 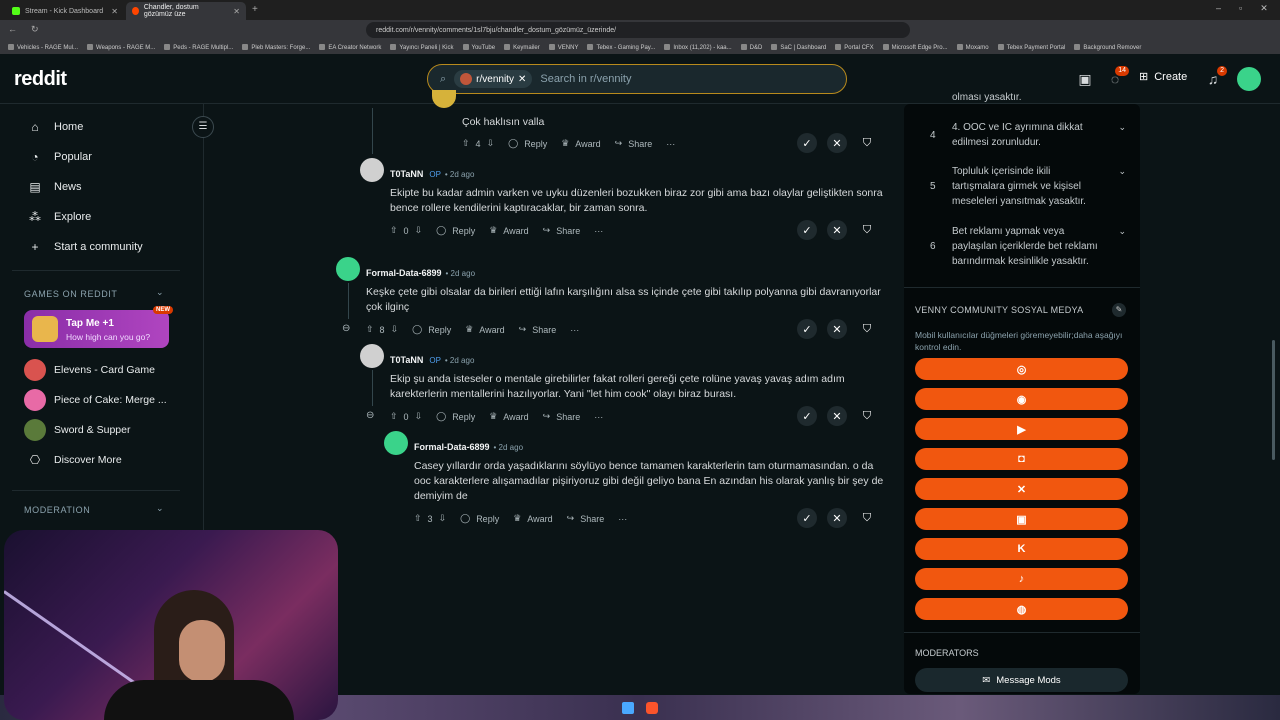 What do you see at coordinates (1249, 79) in the screenshot?
I see `user-avatar` at bounding box center [1249, 79].